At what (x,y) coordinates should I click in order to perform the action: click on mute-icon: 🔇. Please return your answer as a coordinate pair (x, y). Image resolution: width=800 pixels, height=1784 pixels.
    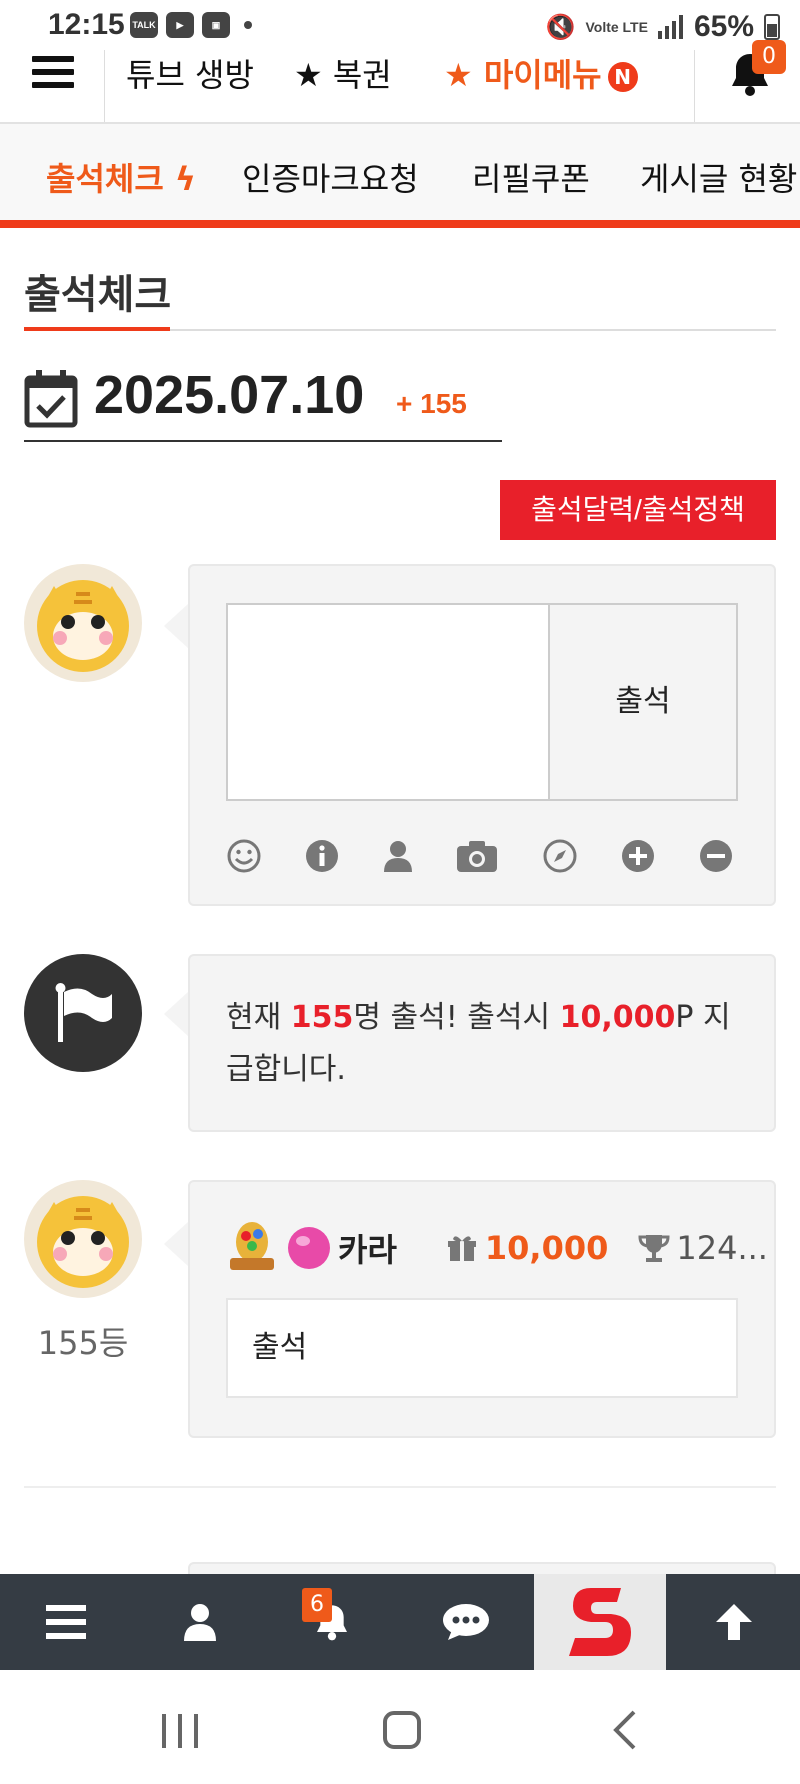
    Looking at the image, I should click on (560, 27).